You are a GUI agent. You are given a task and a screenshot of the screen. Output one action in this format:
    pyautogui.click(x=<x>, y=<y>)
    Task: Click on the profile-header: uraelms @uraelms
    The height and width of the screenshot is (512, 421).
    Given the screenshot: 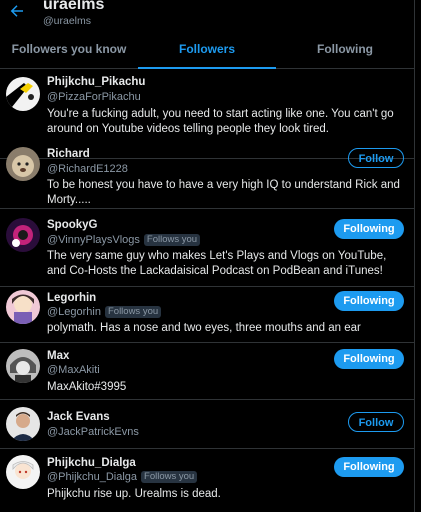 What is the action you would take?
    pyautogui.click(x=207, y=14)
    